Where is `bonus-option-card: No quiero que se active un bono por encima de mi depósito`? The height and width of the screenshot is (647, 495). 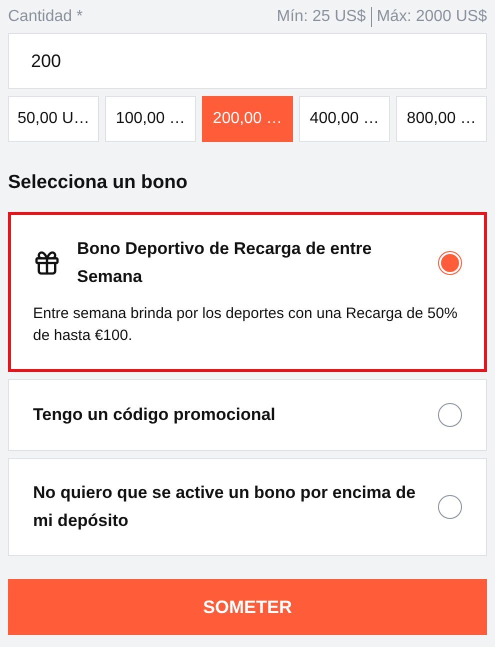 bonus-option-card: No quiero que se active un bono por encima de mi depósito is located at coordinates (247, 507).